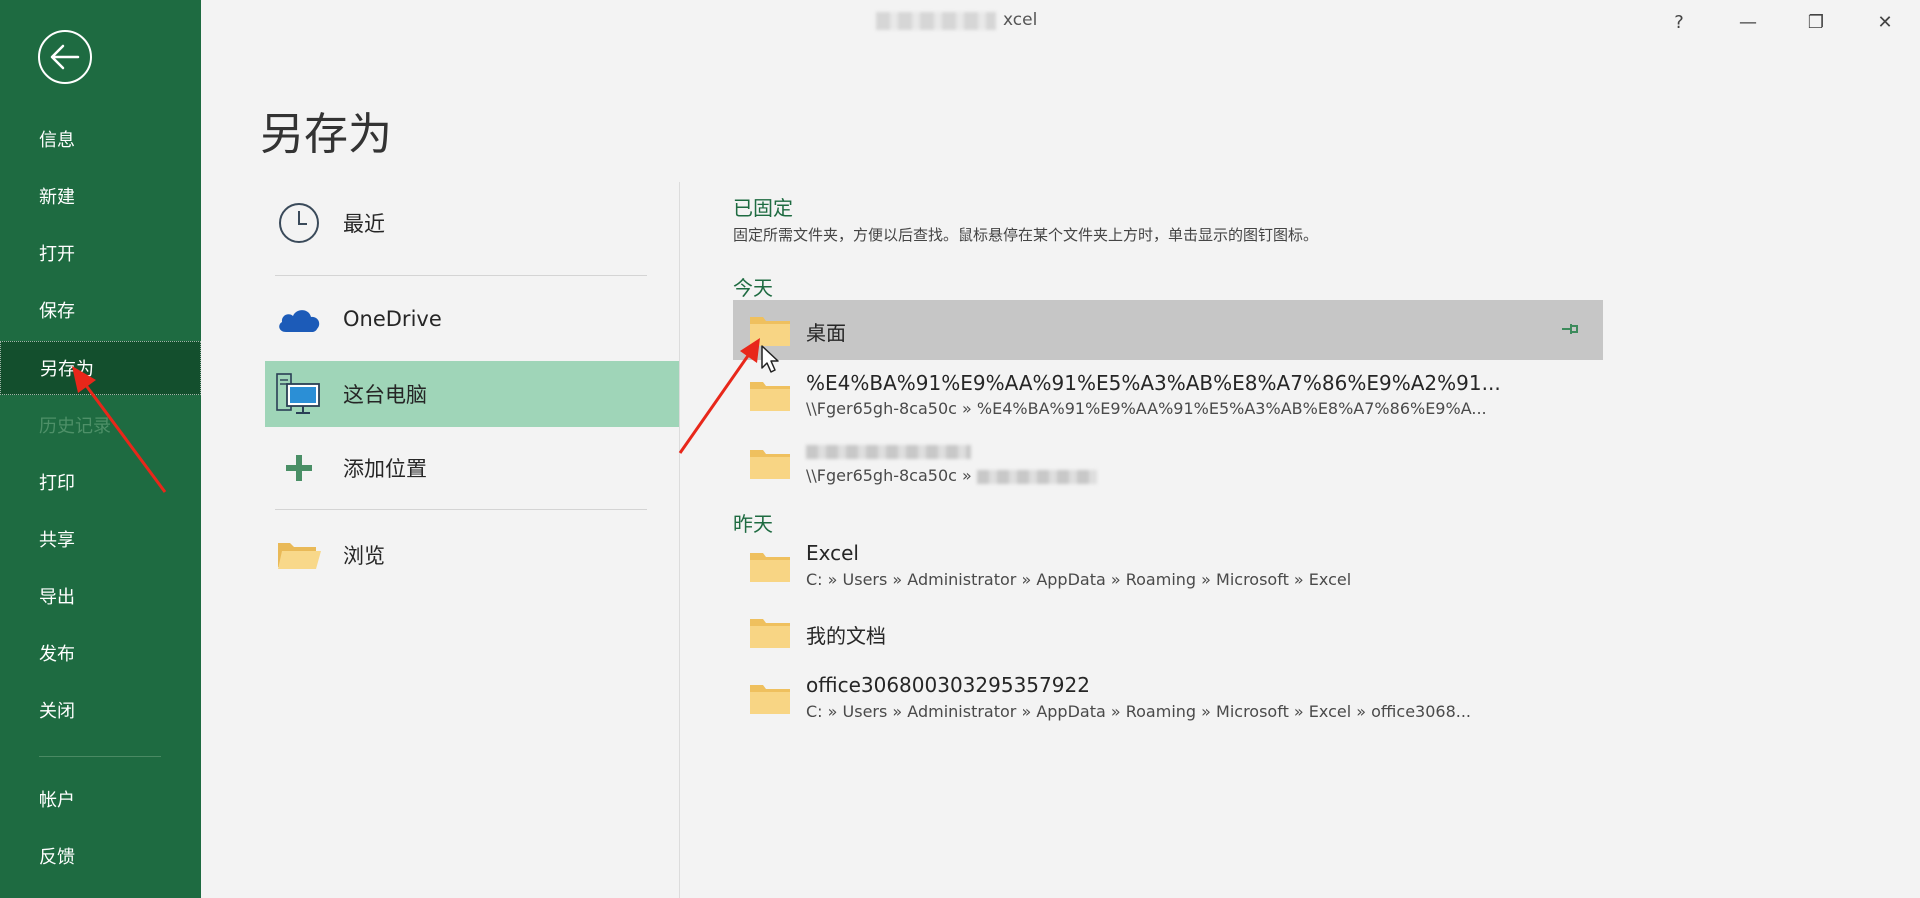 Image resolution: width=1920 pixels, height=898 pixels. I want to click on annotation-arrows, so click(416, 415).